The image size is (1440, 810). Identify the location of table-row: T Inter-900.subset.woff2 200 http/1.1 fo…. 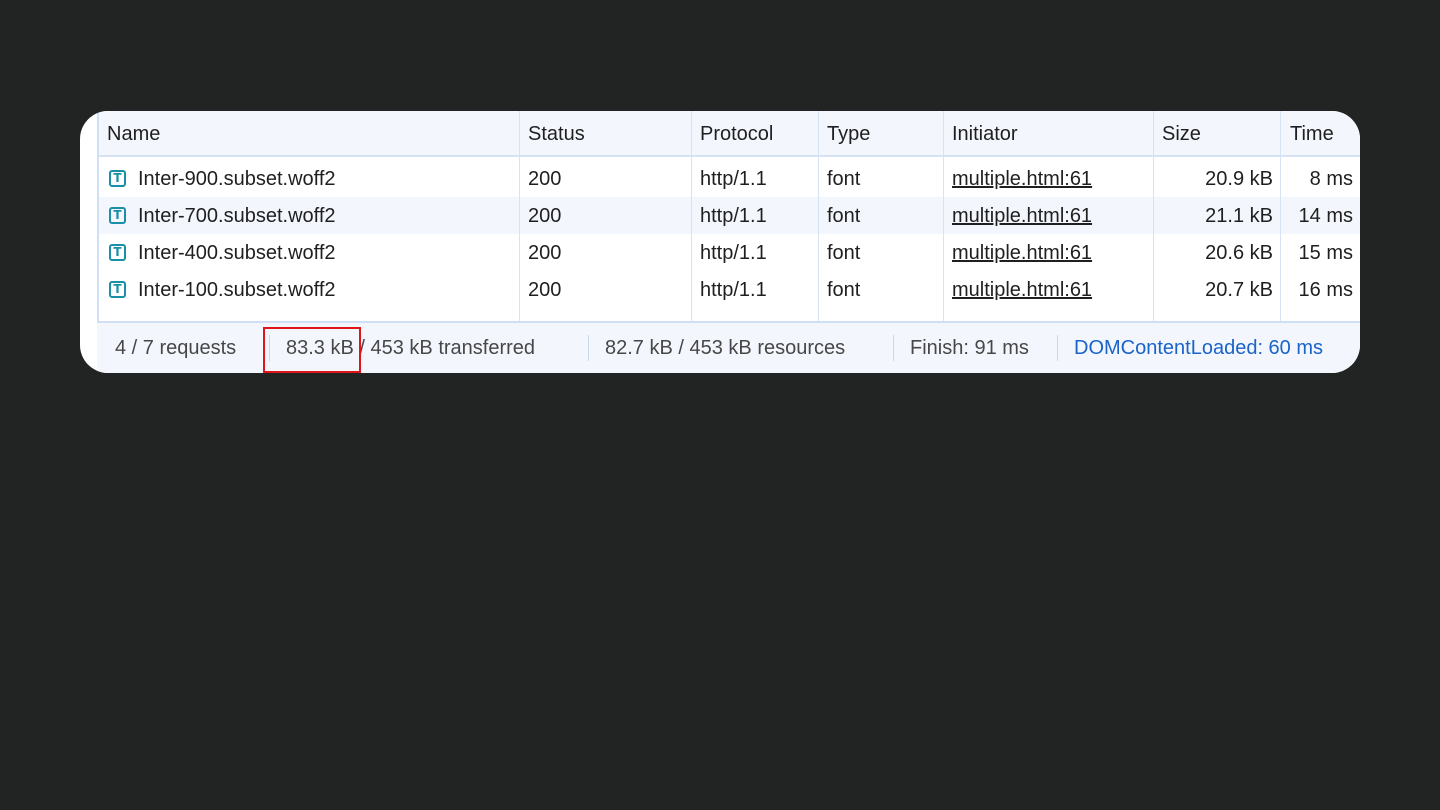
(728, 178).